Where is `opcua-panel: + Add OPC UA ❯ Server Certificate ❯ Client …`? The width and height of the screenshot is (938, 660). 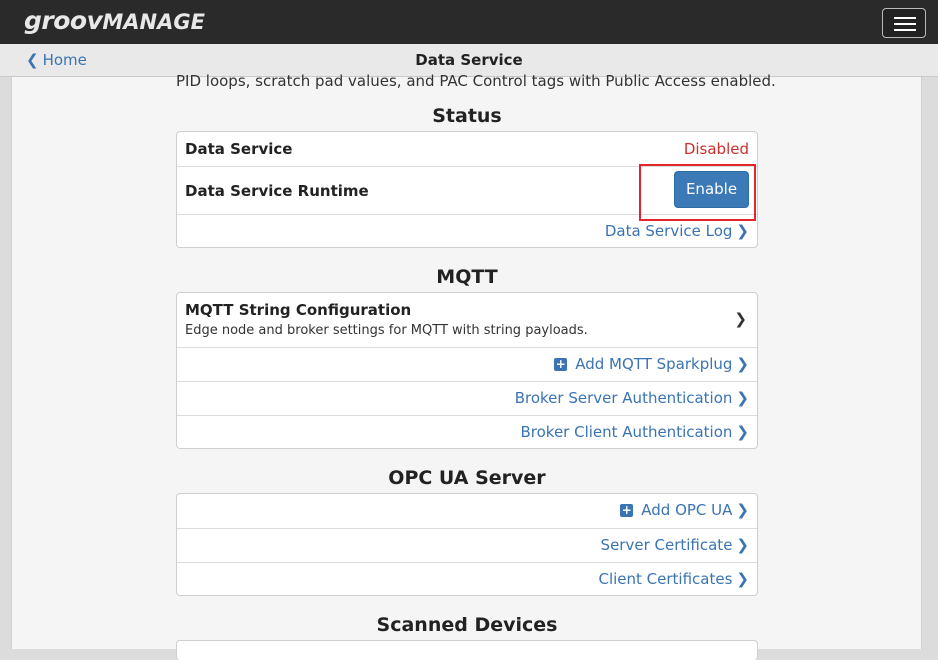 opcua-panel: + Add OPC UA ❯ Server Certificate ❯ Client … is located at coordinates (467, 544).